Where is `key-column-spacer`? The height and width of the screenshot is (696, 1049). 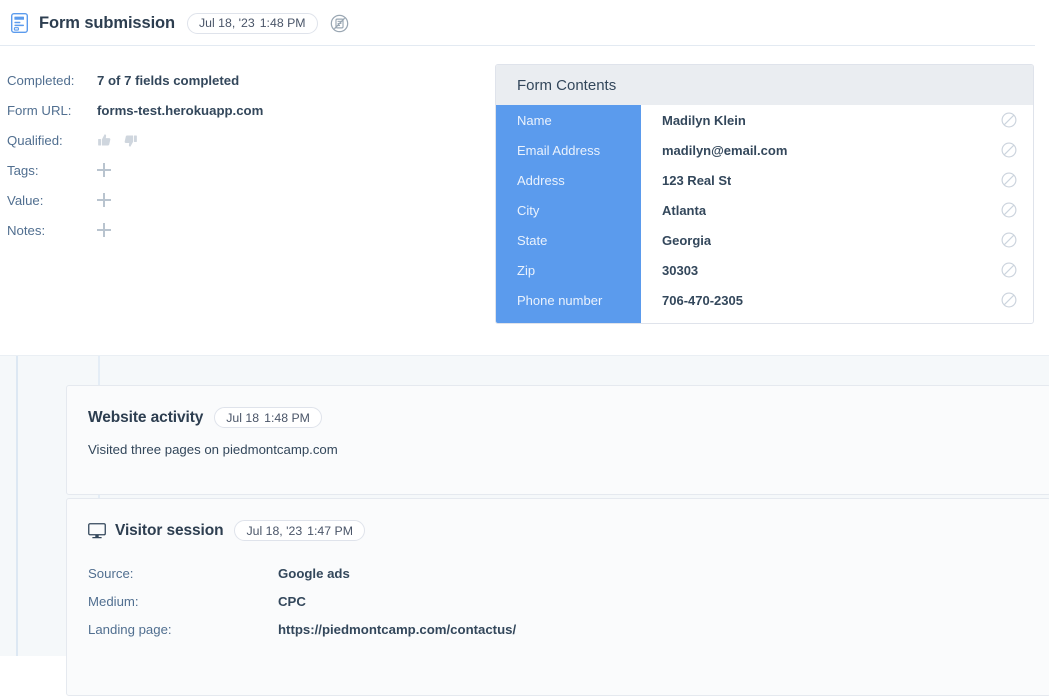
key-column-spacer is located at coordinates (568, 319).